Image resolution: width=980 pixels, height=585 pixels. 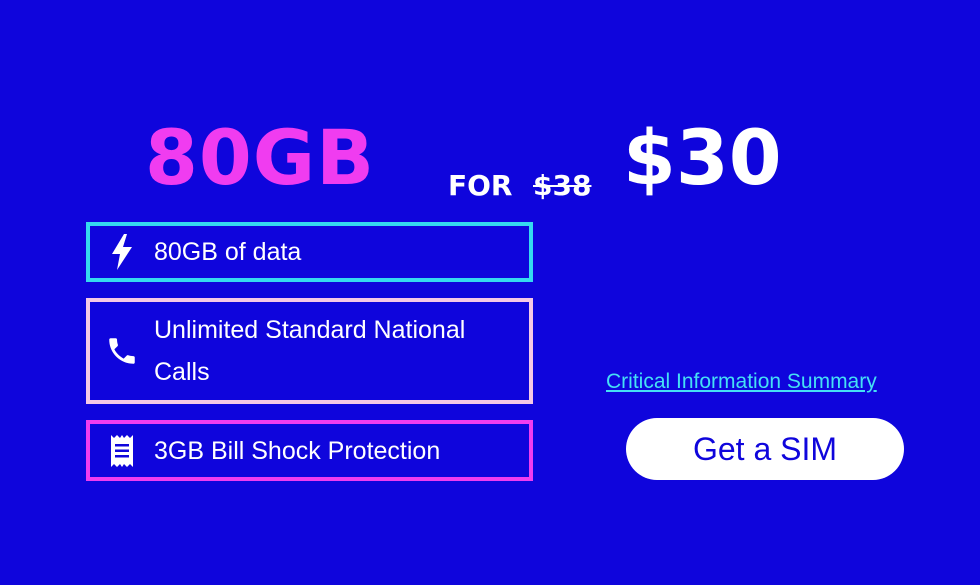 What do you see at coordinates (765, 449) in the screenshot?
I see `get-a-sim-button: Get a SIM` at bounding box center [765, 449].